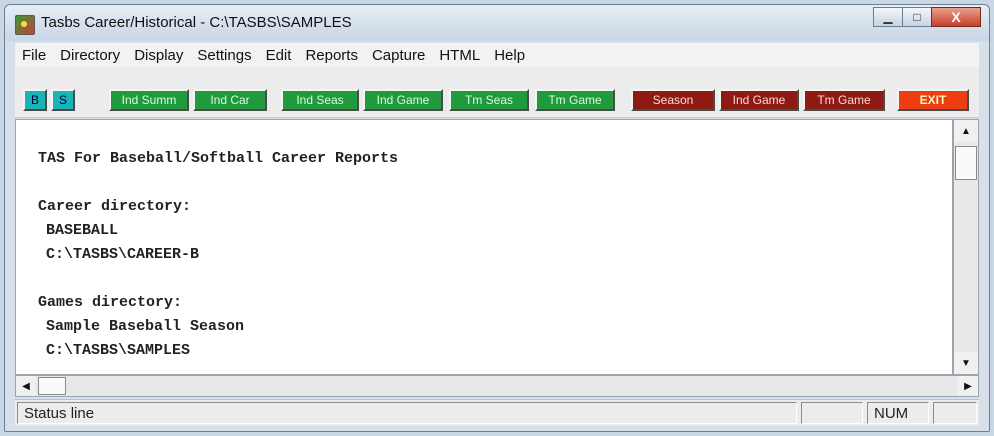  What do you see at coordinates (955, 413) in the screenshot?
I see `status-pane-extra` at bounding box center [955, 413].